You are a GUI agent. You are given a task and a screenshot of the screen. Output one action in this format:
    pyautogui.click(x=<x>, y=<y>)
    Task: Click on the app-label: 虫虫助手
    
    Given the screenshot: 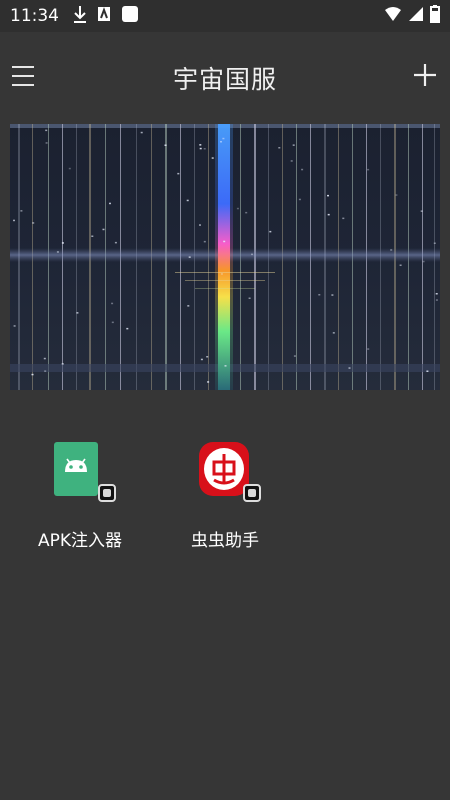 What is the action you would take?
    pyautogui.click(x=225, y=541)
    